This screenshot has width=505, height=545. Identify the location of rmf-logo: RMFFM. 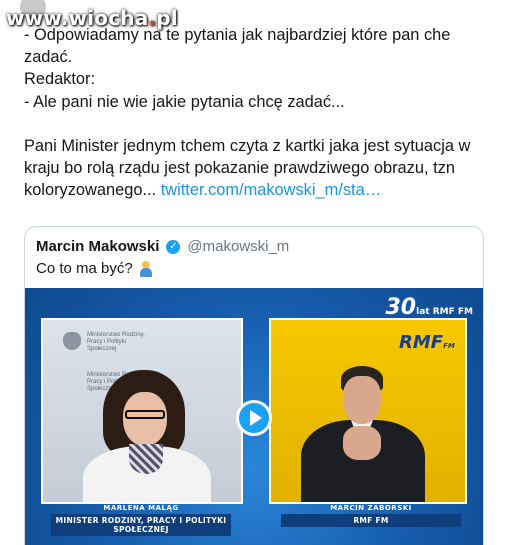
(427, 342).